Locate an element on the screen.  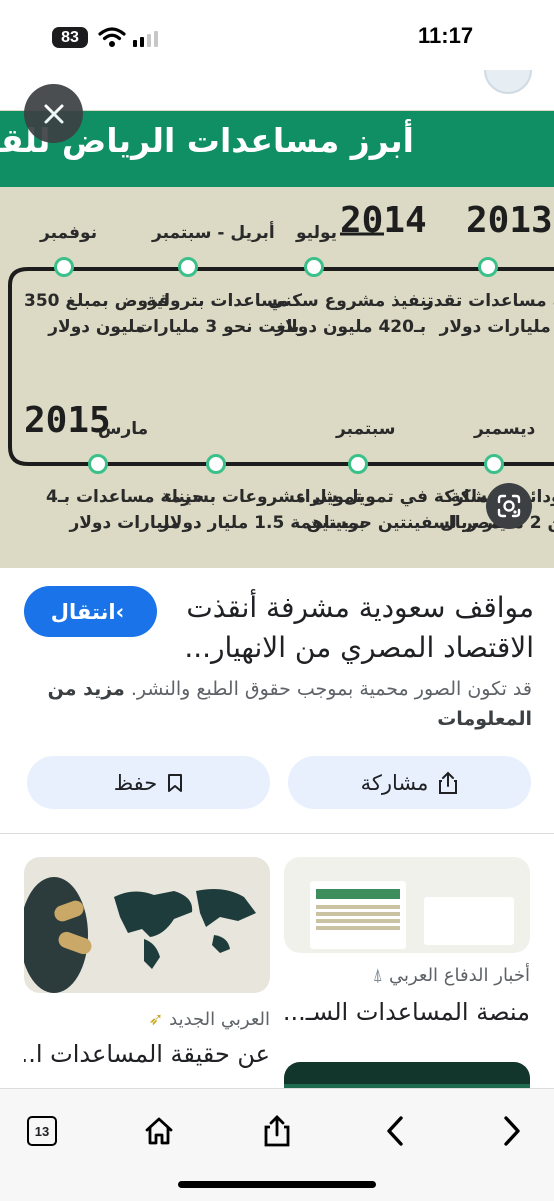
share-button: مشاركة is located at coordinates (409, 782).